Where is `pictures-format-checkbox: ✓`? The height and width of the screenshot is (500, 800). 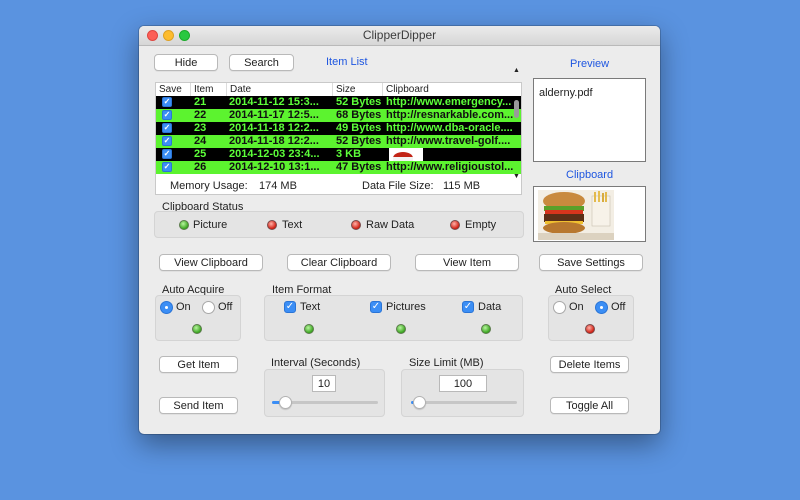 pictures-format-checkbox: ✓ is located at coordinates (376, 307).